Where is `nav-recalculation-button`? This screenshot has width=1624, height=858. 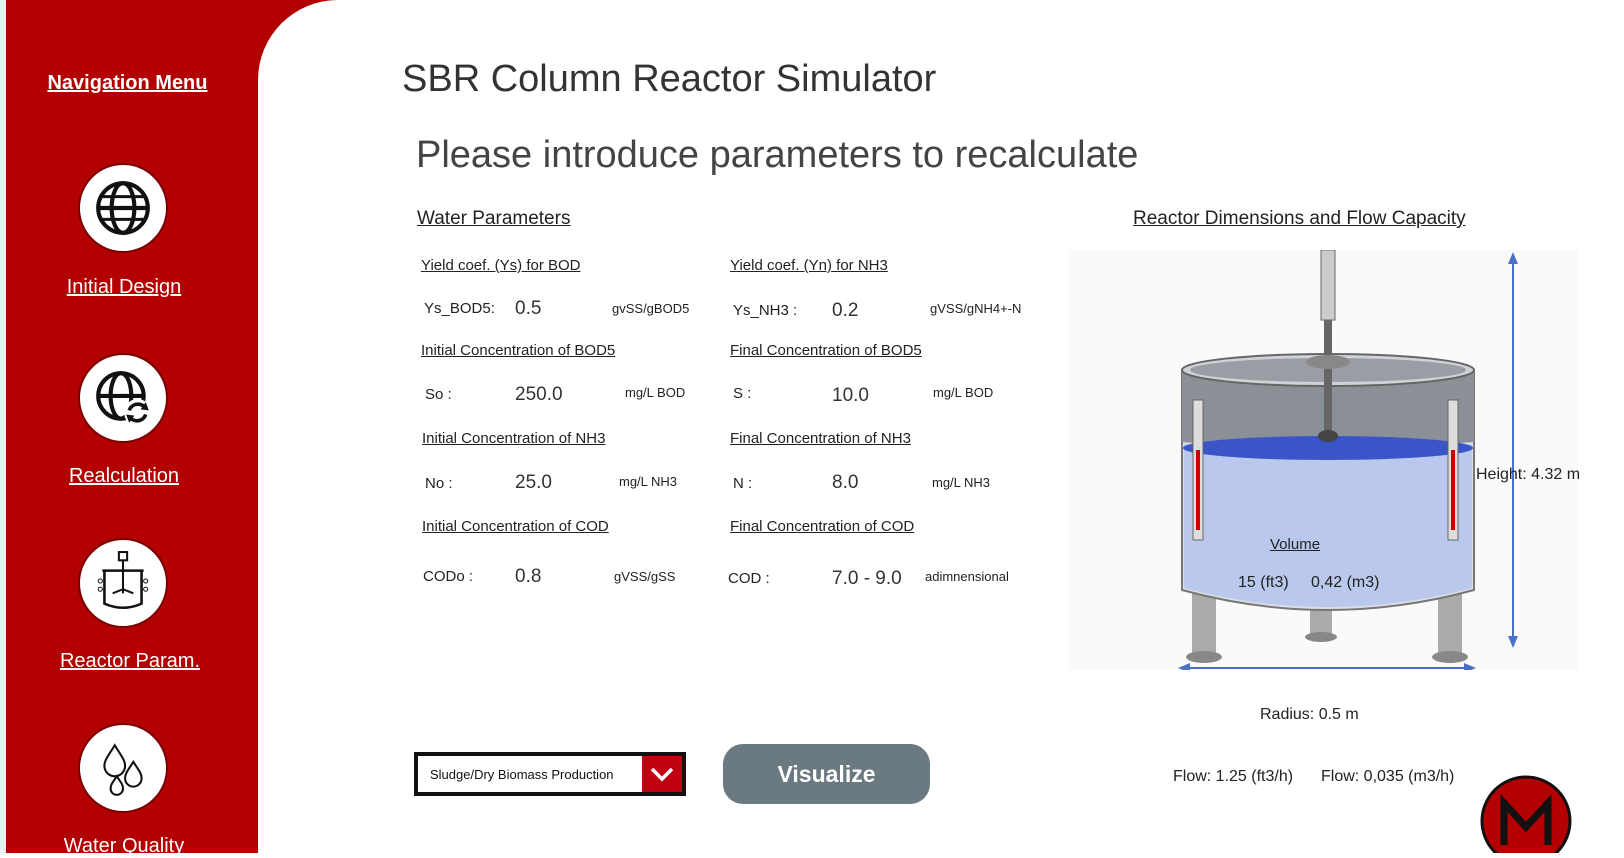
nav-recalculation-button is located at coordinates (123, 398).